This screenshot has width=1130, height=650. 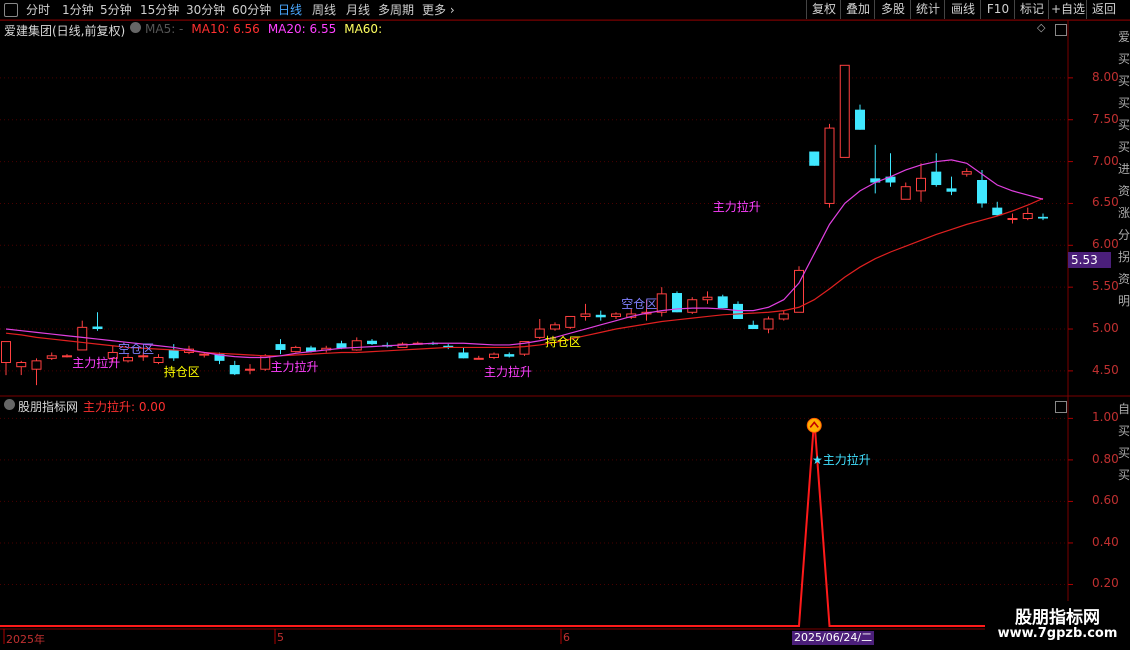 What do you see at coordinates (1105, 583) in the screenshot?
I see `indicator-tick-label: 0.20` at bounding box center [1105, 583].